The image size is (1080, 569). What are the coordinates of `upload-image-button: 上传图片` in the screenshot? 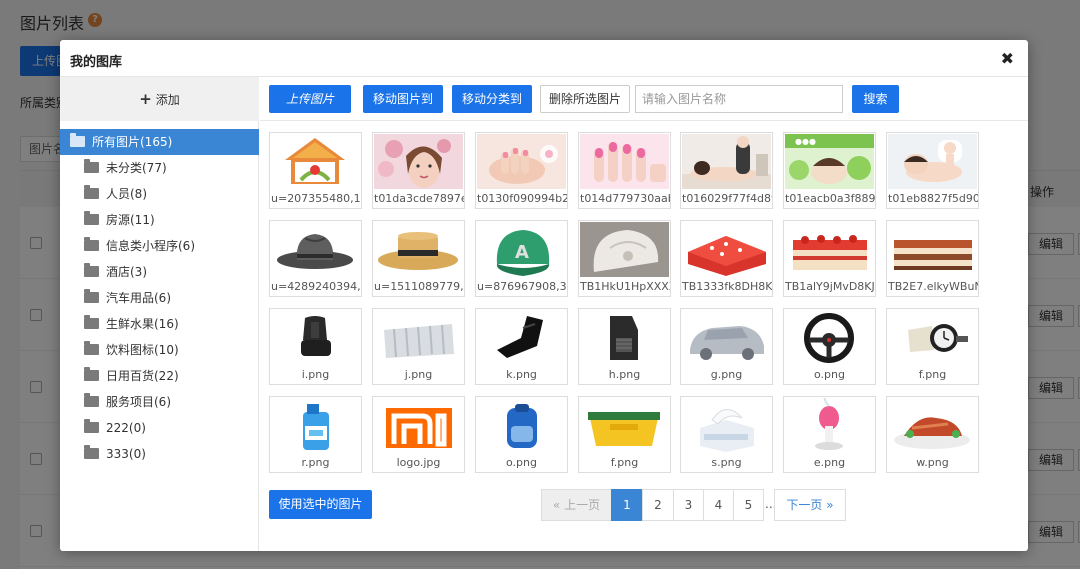 It's located at (310, 99).